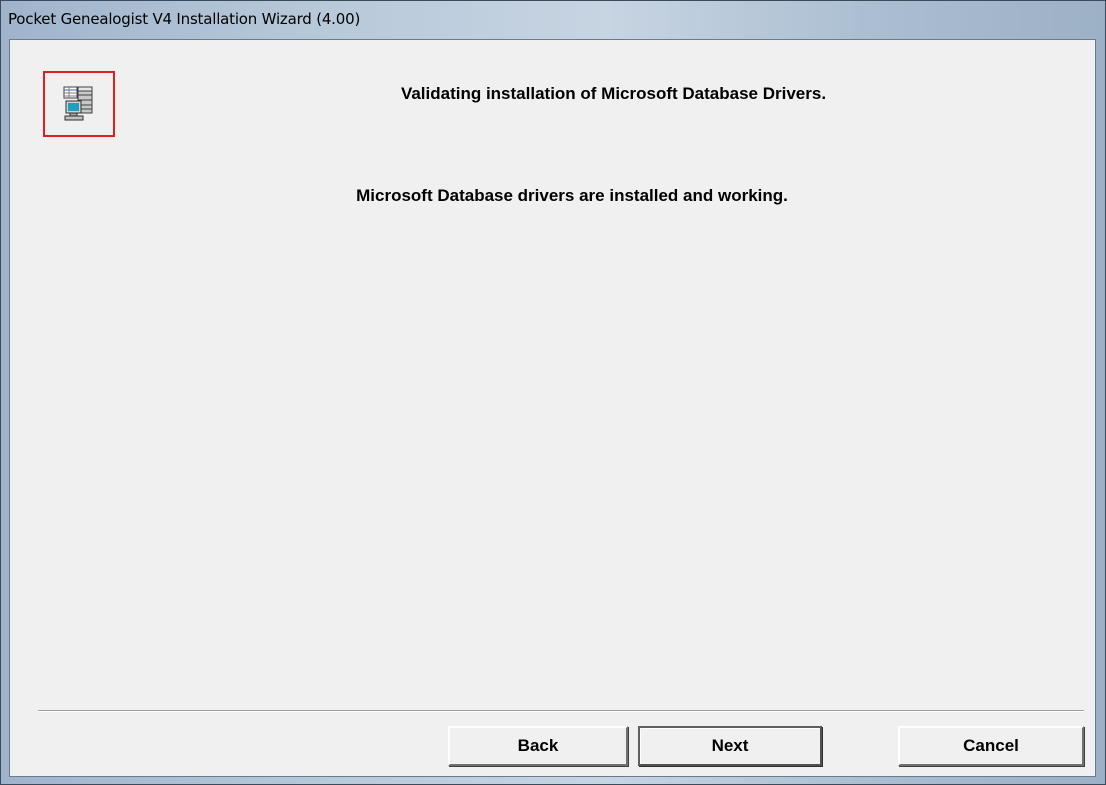  I want to click on back-button: Back, so click(538, 746).